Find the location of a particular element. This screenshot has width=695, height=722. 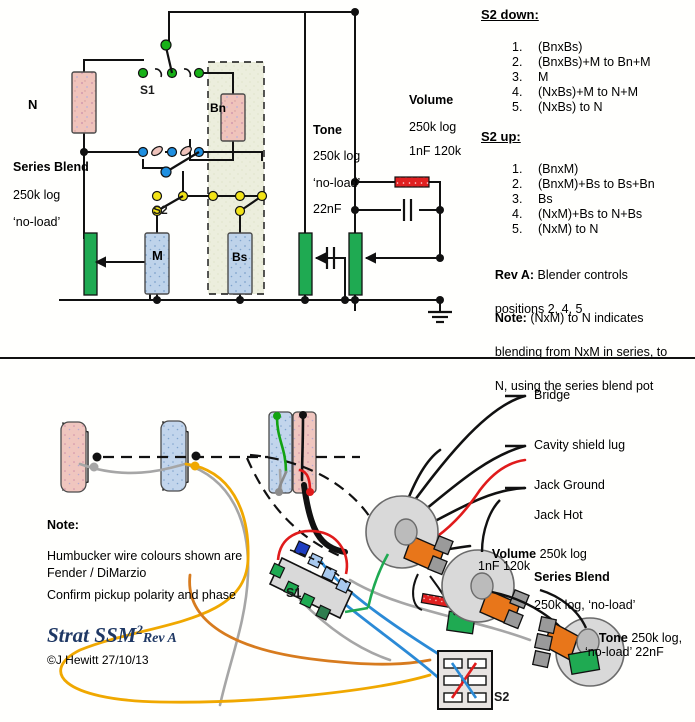

callout-leaders is located at coordinates (515, 442).